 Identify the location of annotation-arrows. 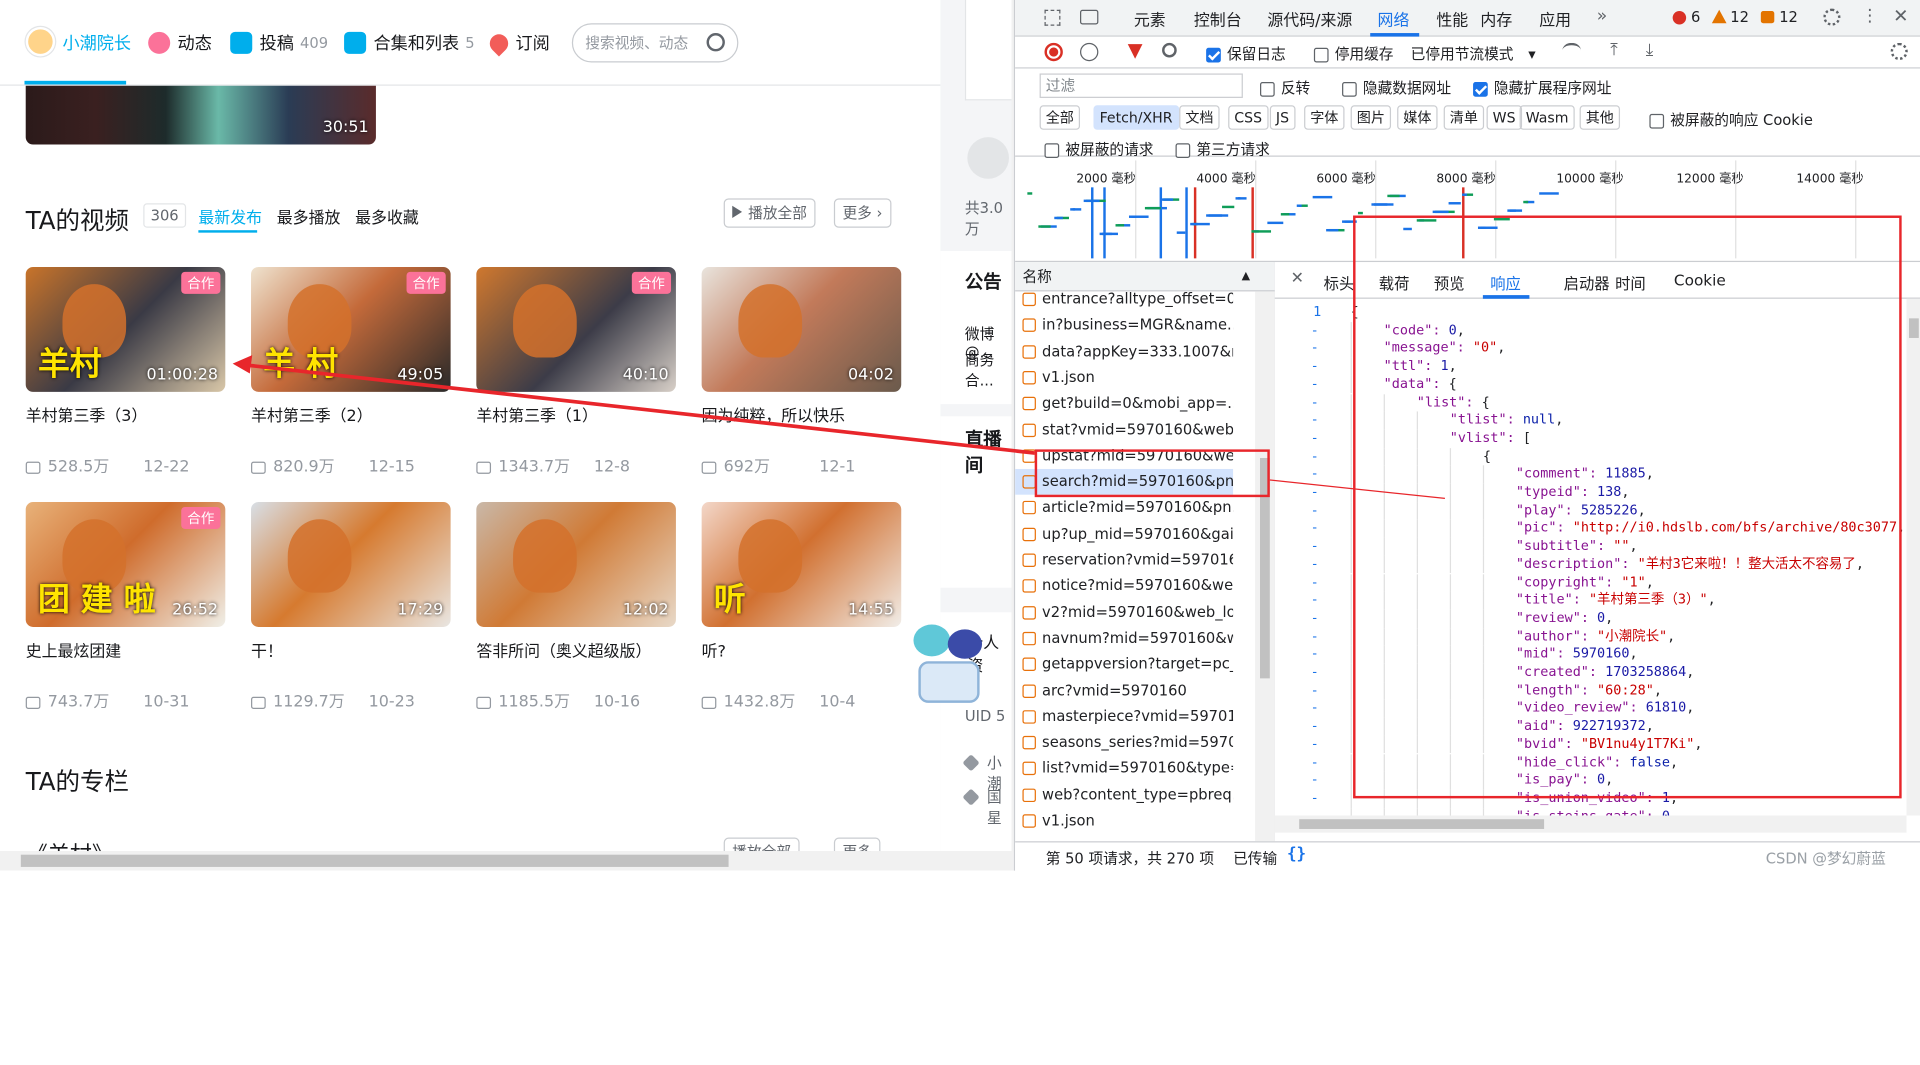
(838, 427).